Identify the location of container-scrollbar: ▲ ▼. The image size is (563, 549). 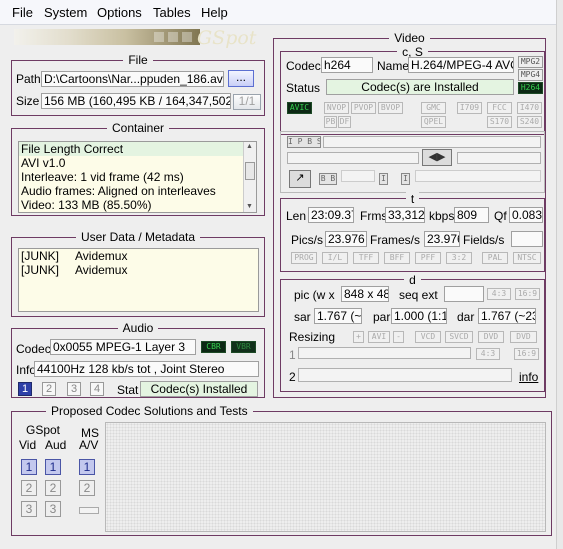
(249, 177).